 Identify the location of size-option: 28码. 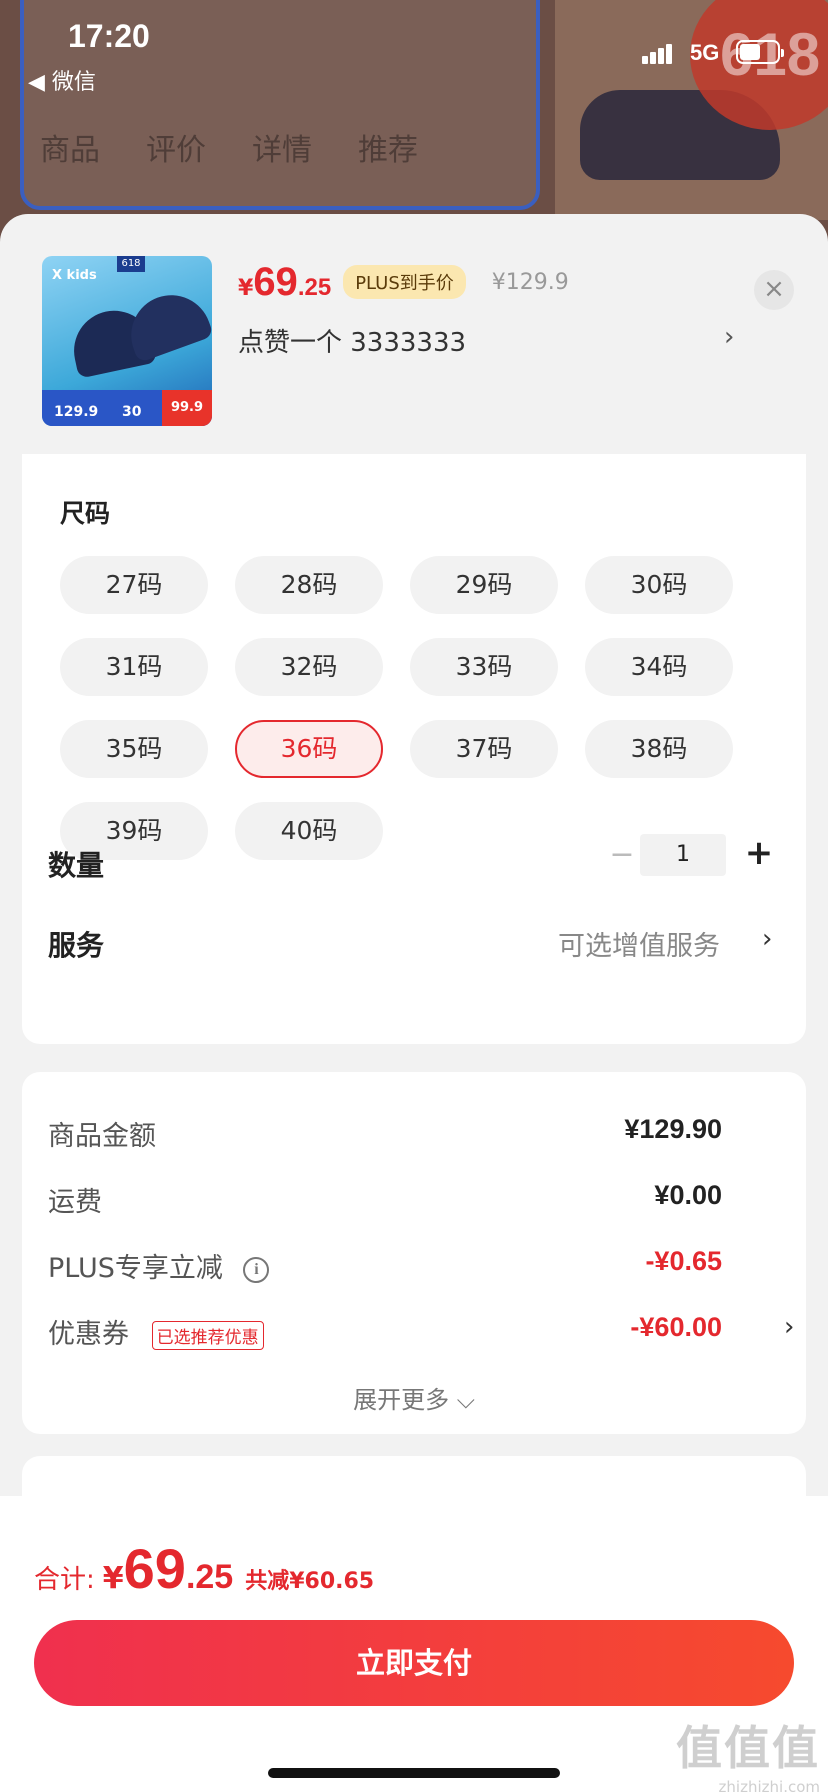
(309, 585).